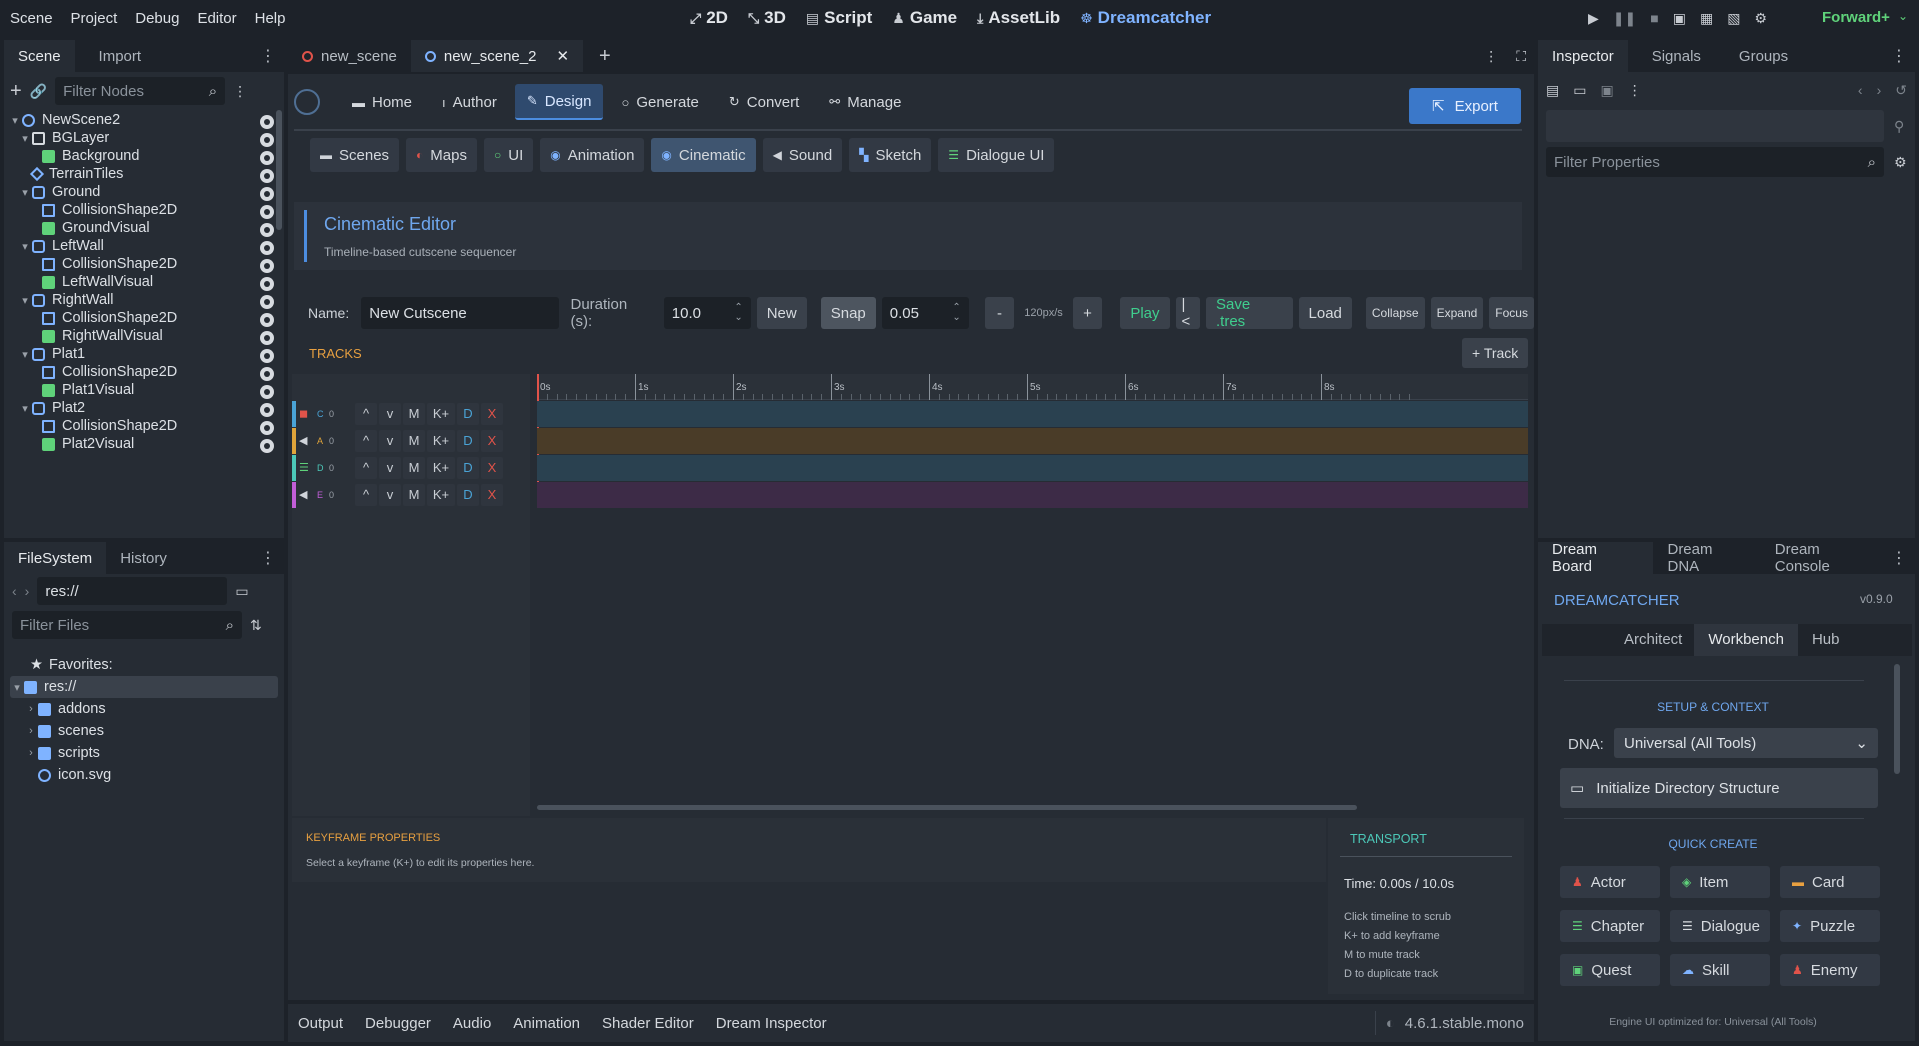  What do you see at coordinates (1706, 18) in the screenshot?
I see `play-scene-icon: ▦` at bounding box center [1706, 18].